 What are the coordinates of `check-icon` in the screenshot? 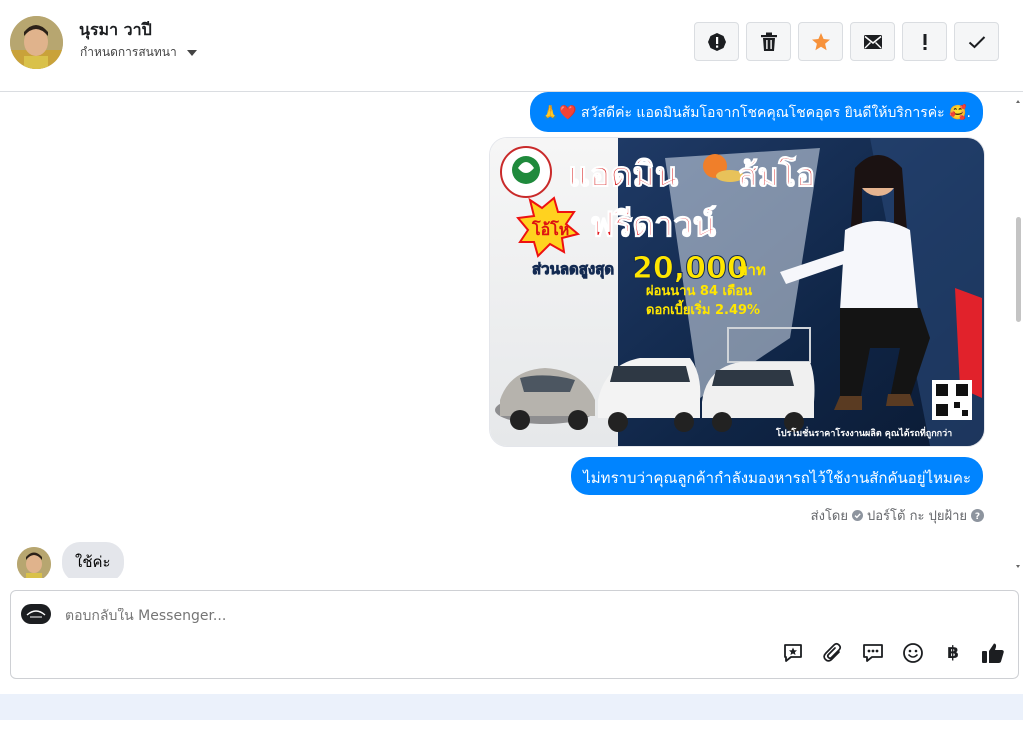 It's located at (976, 41).